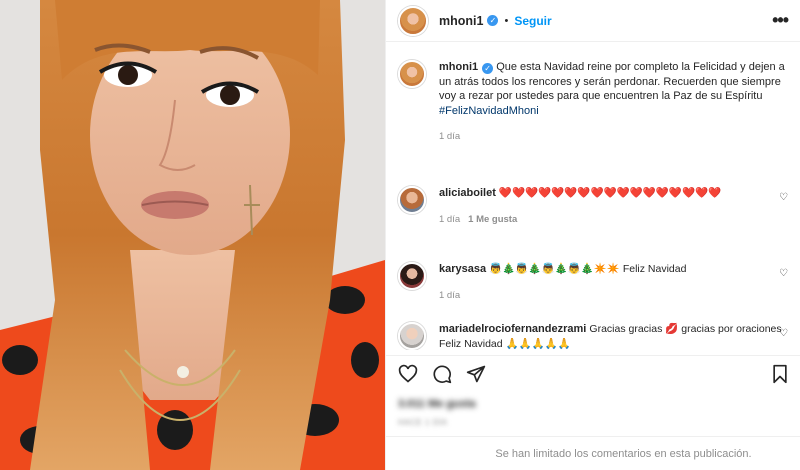  I want to click on post-header: mhoni1 ✓ • Seguir •••, so click(593, 21).